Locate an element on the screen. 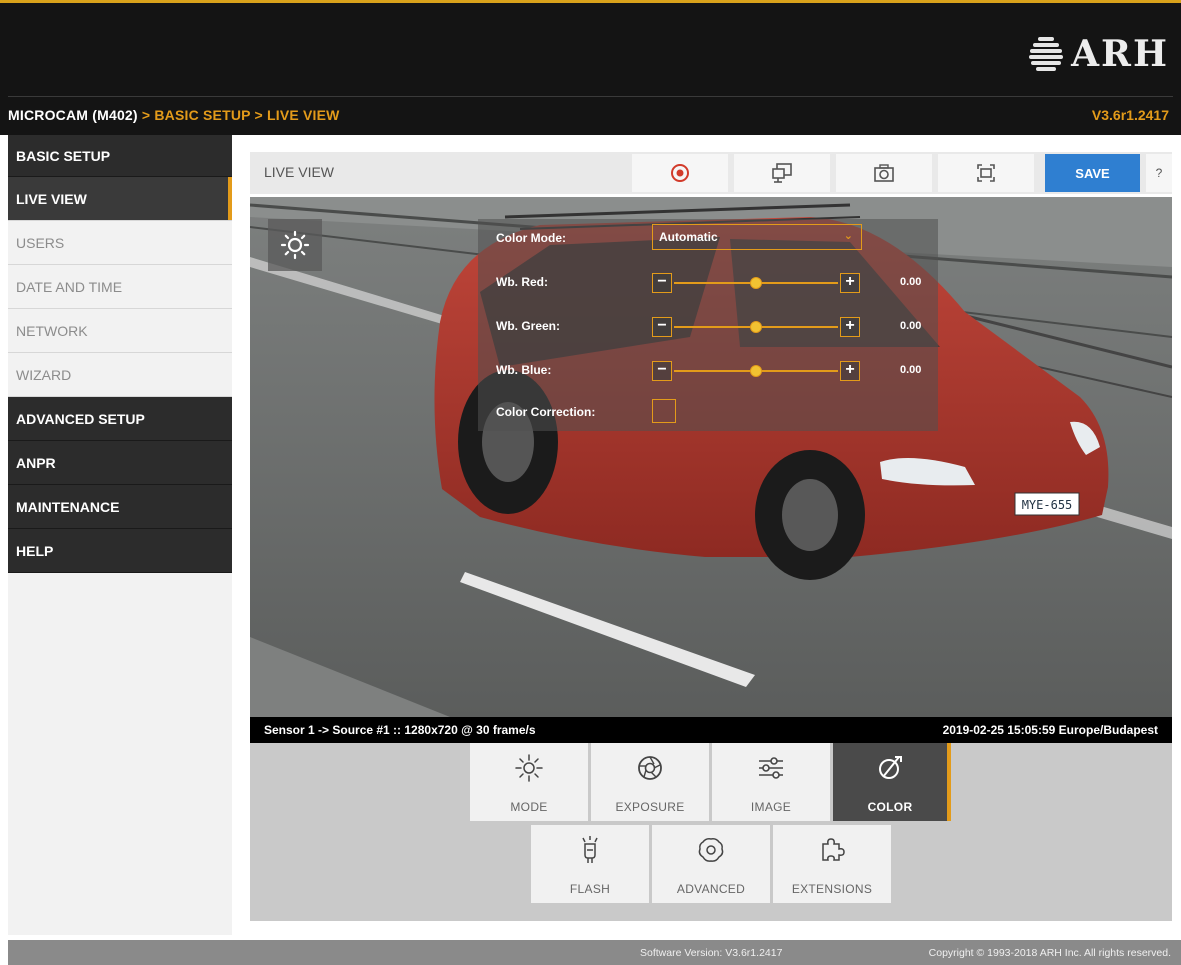 The width and height of the screenshot is (1181, 965). color-mode-value: Automatic is located at coordinates (688, 237).